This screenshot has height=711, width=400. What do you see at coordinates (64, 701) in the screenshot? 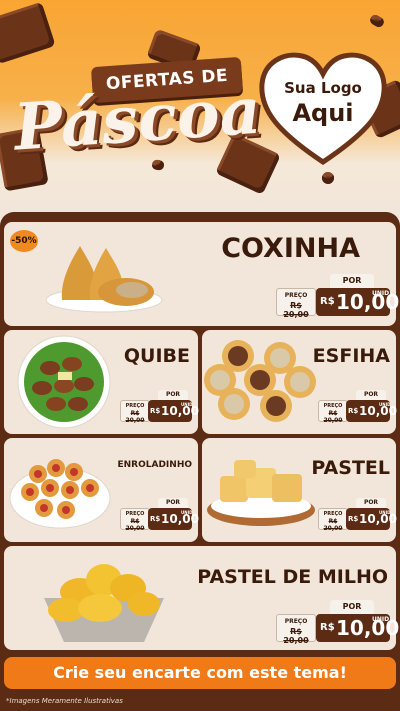
I see `disclaimer-text: *Imagens Meramente Ilustrativas` at bounding box center [64, 701].